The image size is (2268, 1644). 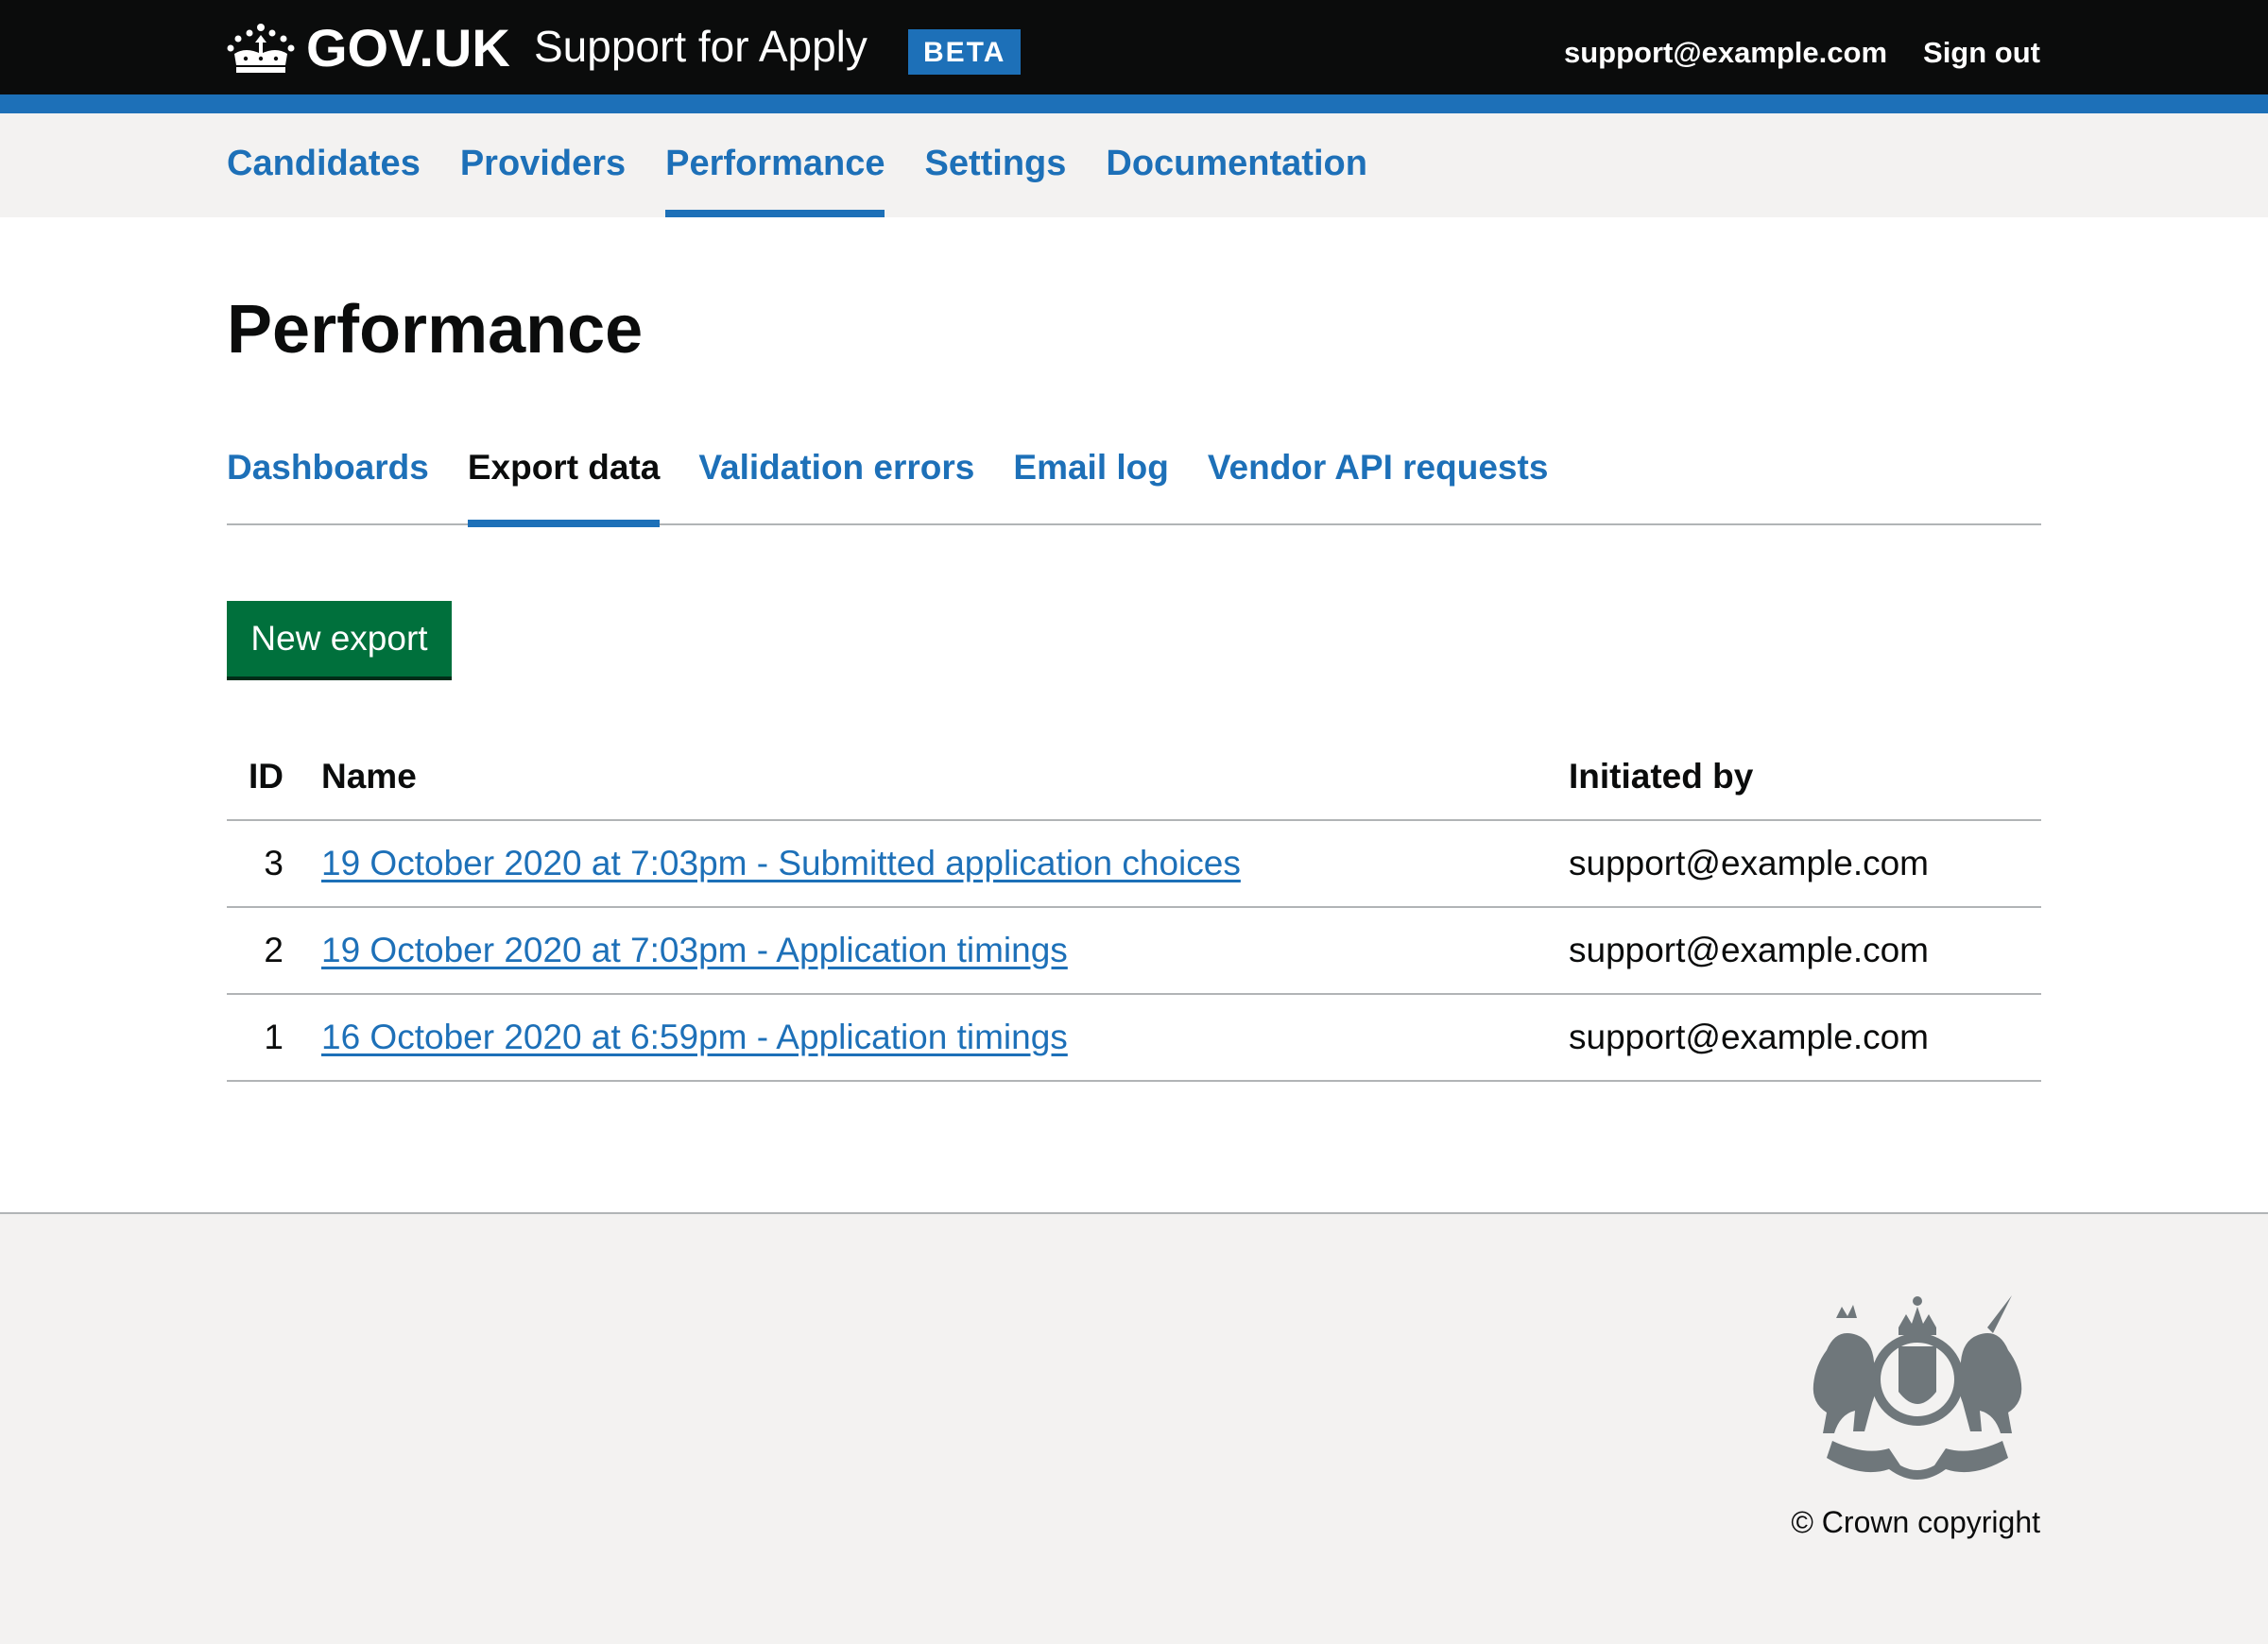 I want to click on tab-validation-errors: Validation errors, so click(x=836, y=484).